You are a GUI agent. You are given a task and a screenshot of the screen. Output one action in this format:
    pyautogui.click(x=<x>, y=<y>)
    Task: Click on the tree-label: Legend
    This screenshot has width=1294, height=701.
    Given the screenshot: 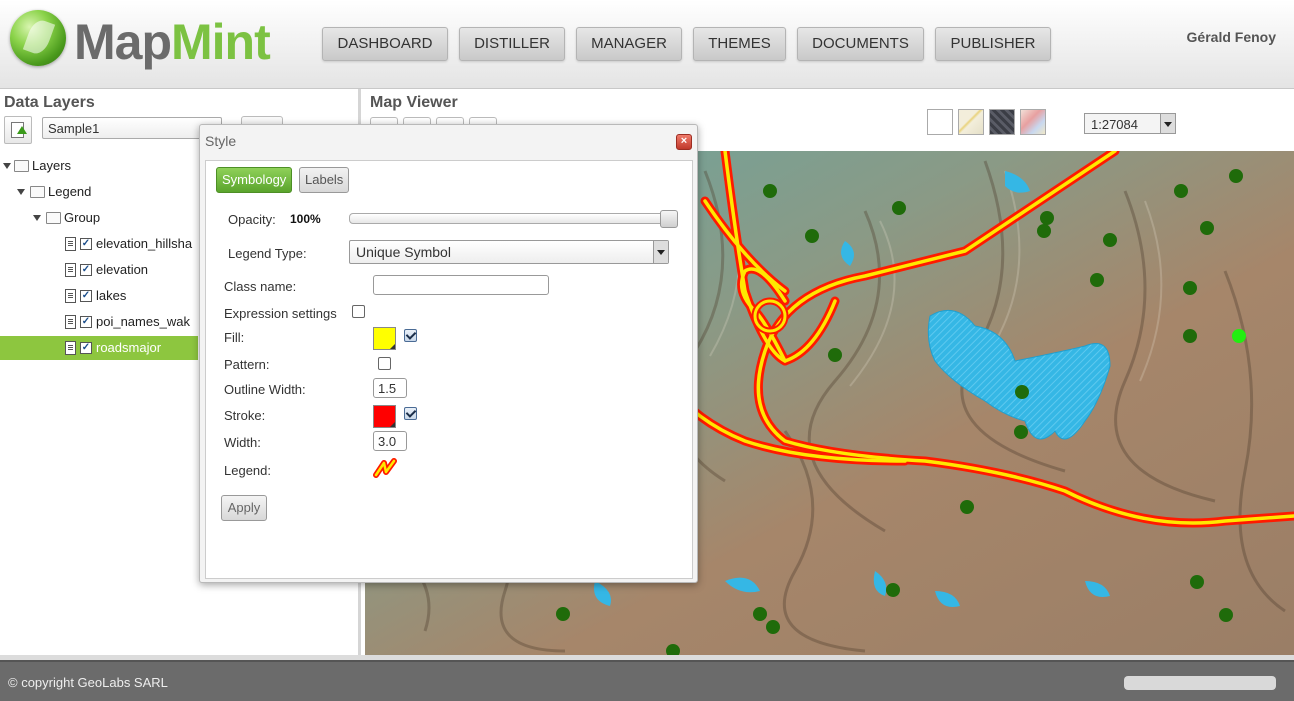 What is the action you would take?
    pyautogui.click(x=70, y=191)
    